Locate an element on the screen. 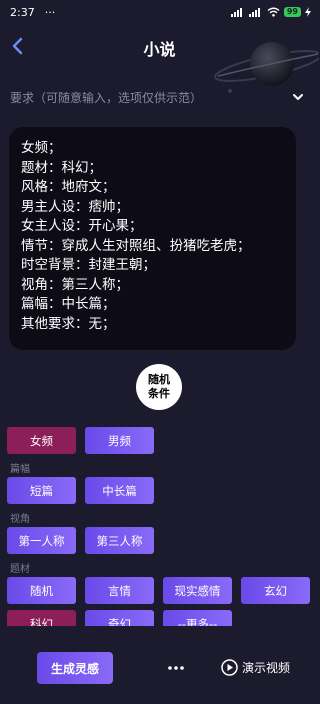 The image size is (320, 704). signal-icon is located at coordinates (236, 12).